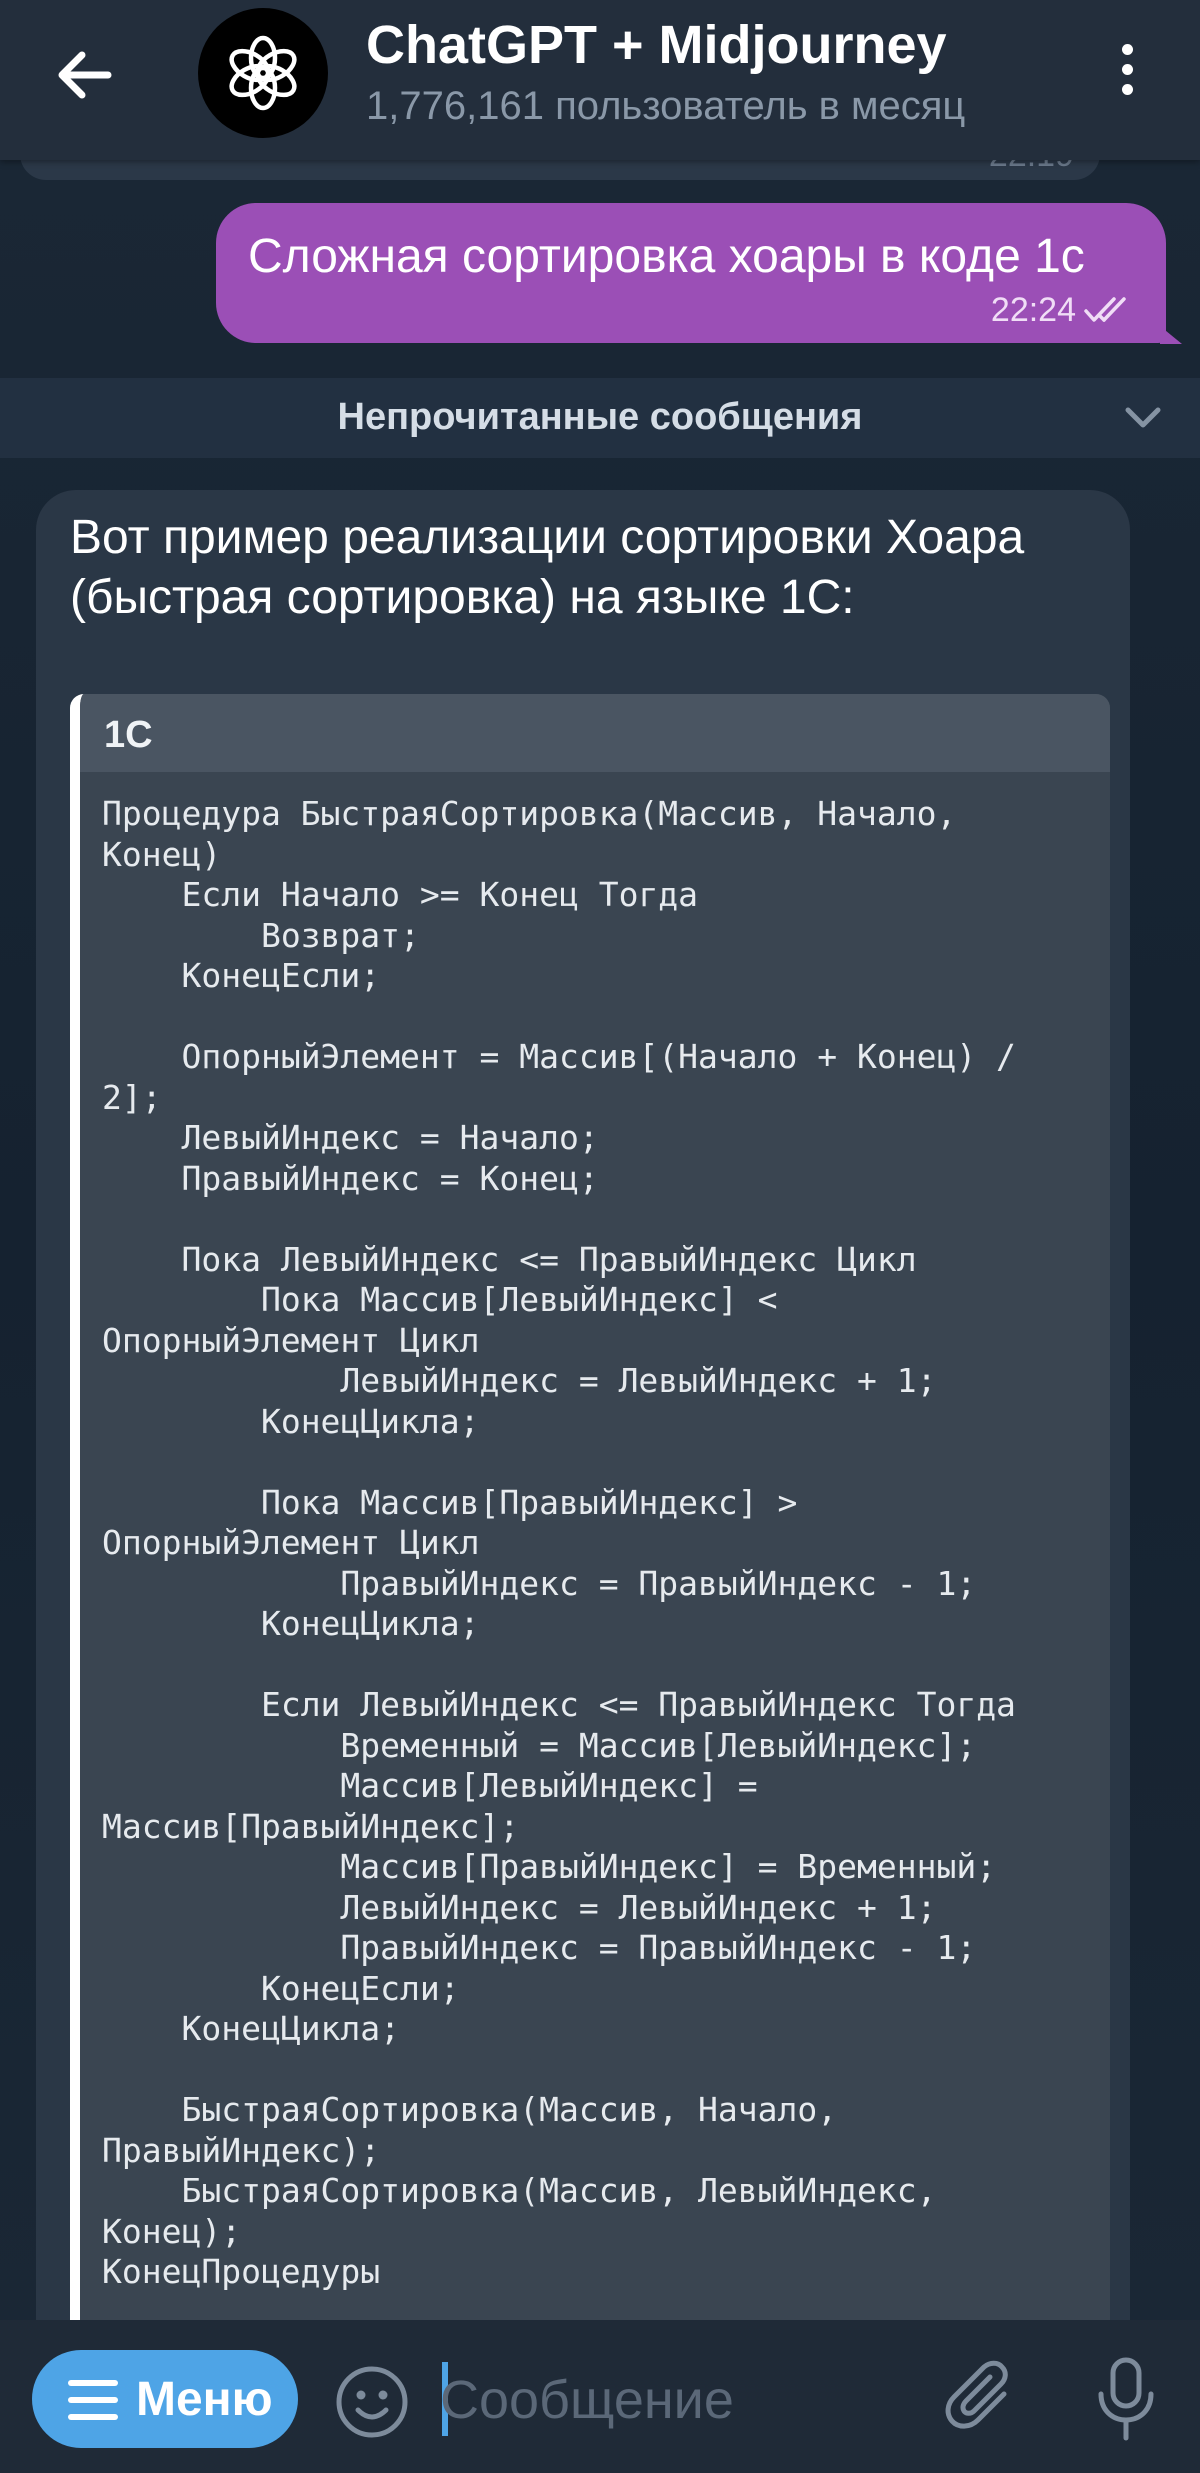 The image size is (1200, 2473). I want to click on back-button, so click(85, 75).